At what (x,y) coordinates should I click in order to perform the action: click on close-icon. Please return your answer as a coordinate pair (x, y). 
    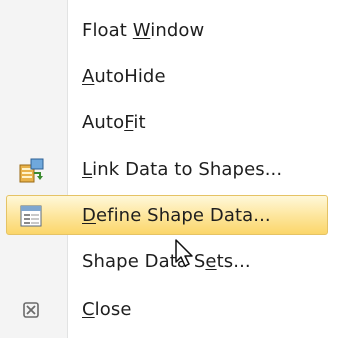
    Looking at the image, I should click on (32, 310).